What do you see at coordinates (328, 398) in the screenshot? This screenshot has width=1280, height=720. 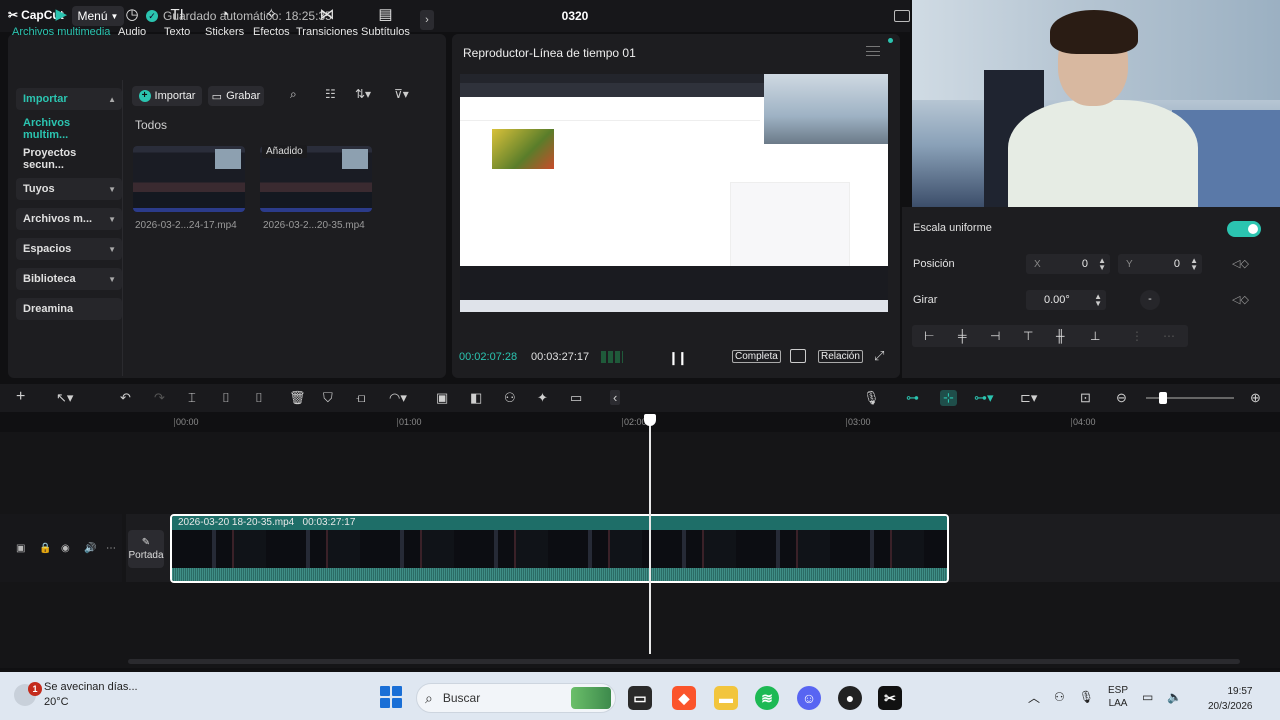 I see `marker-icon: ⛉` at bounding box center [328, 398].